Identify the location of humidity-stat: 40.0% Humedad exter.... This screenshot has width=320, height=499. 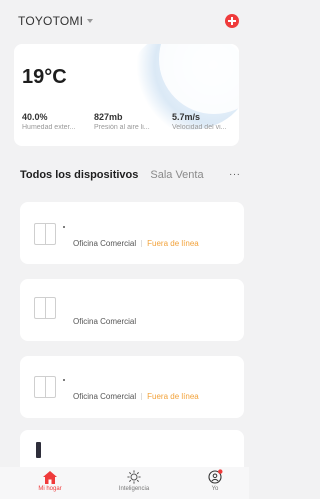
(53, 121).